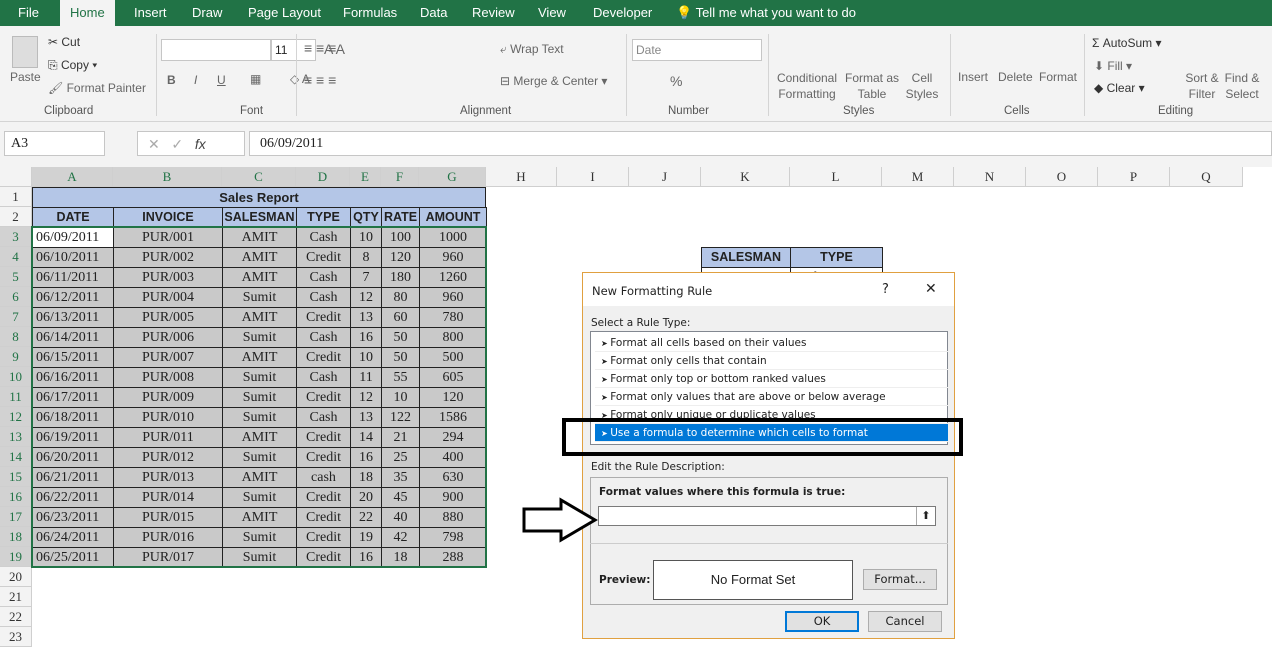  I want to click on criteria-header: TYPE, so click(836, 257).